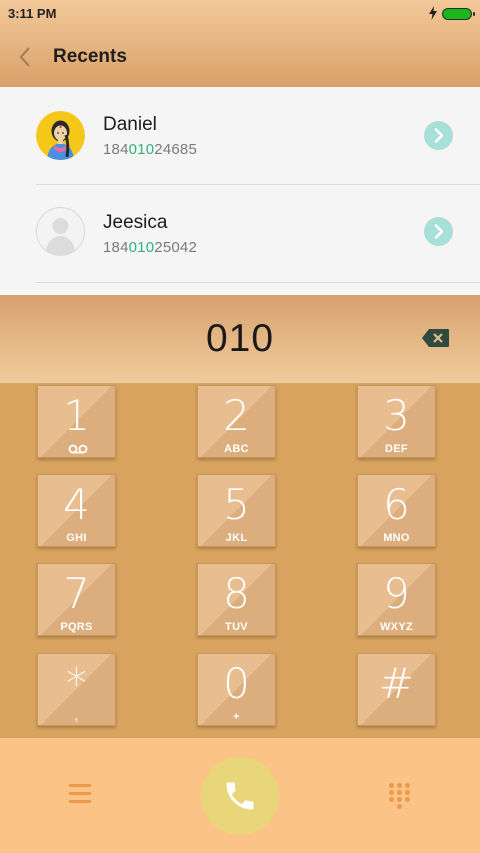  Describe the element at coordinates (135, 222) in the screenshot. I see `contact-name: Jeesica` at that location.